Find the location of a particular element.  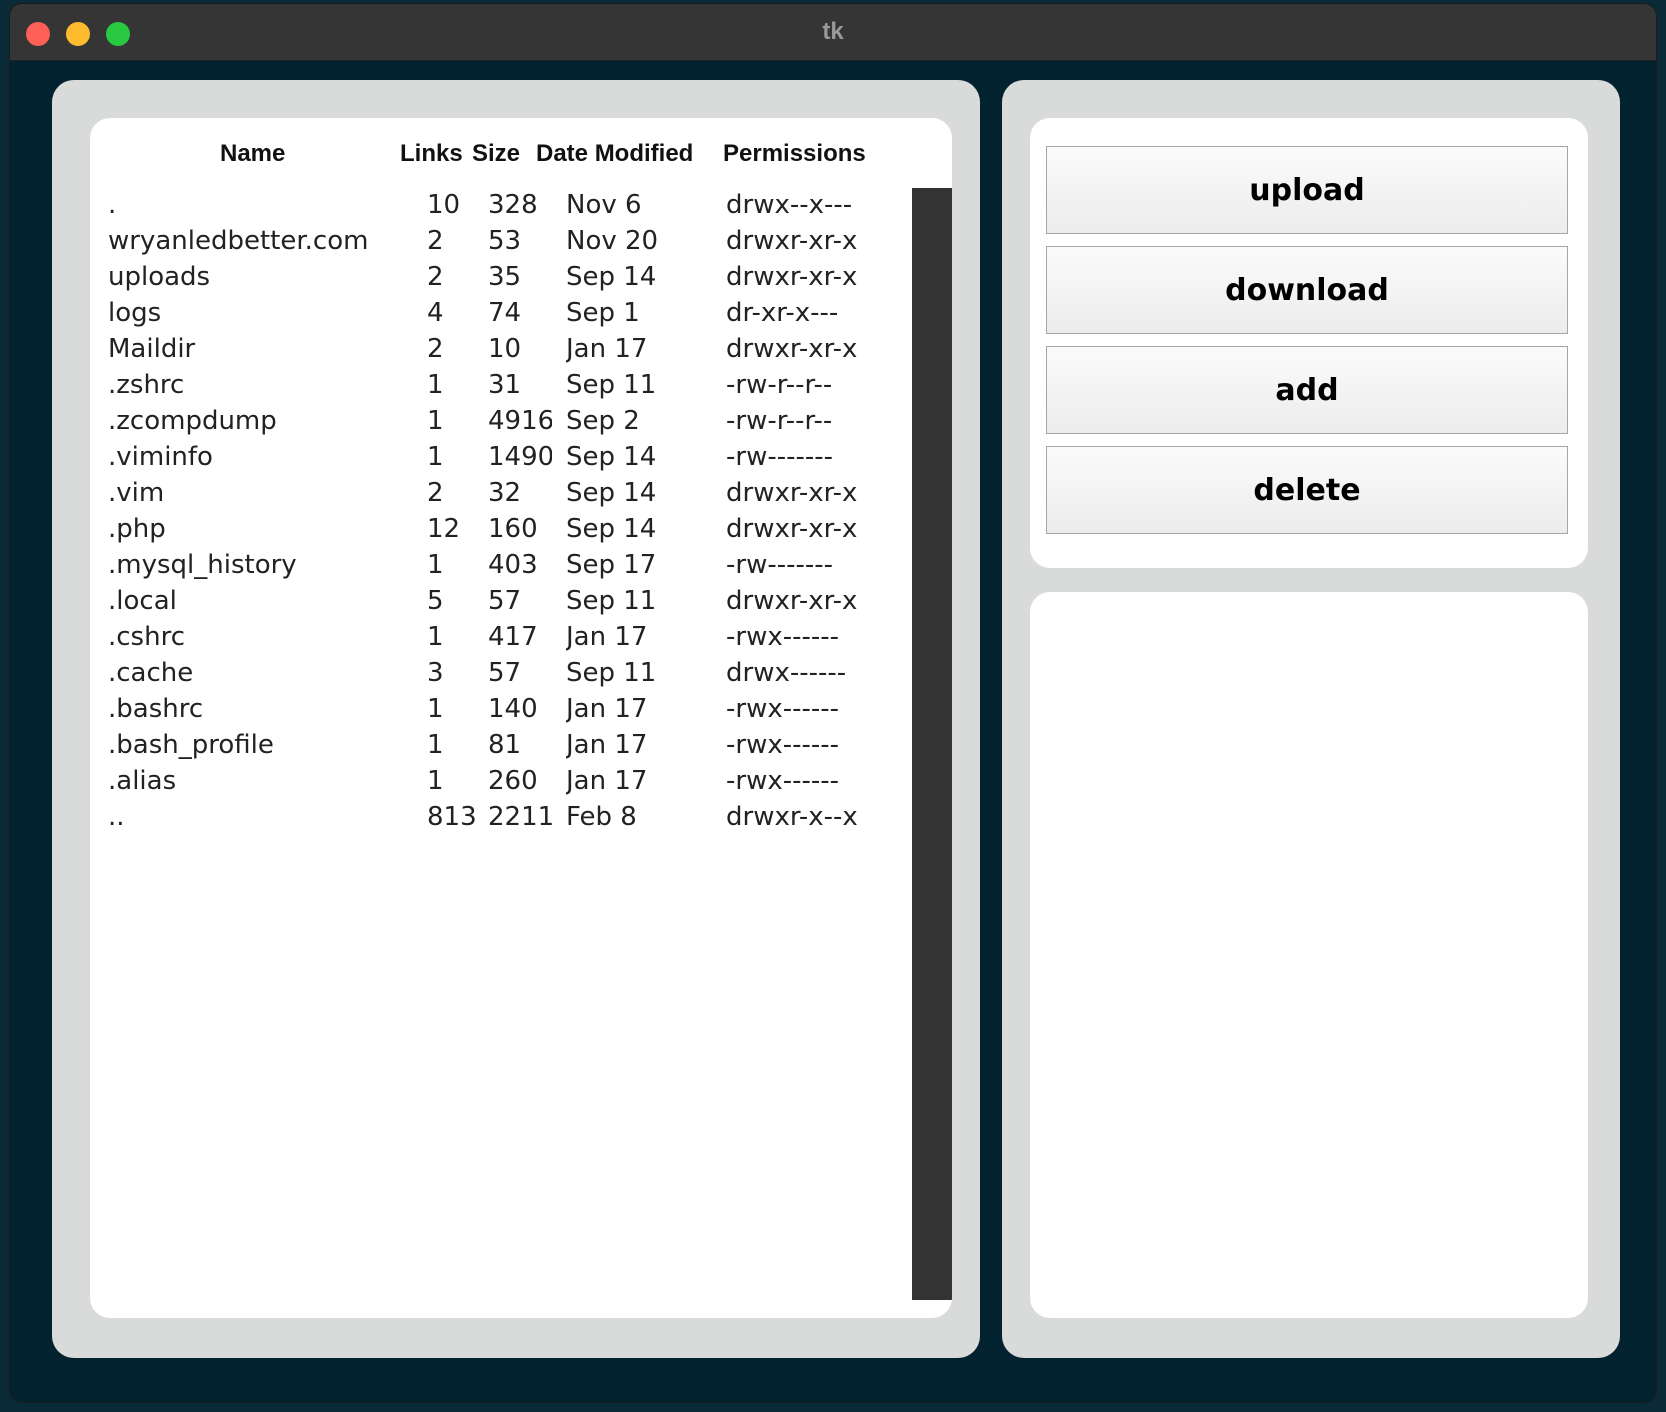

column-header-links: Links is located at coordinates (431, 154).